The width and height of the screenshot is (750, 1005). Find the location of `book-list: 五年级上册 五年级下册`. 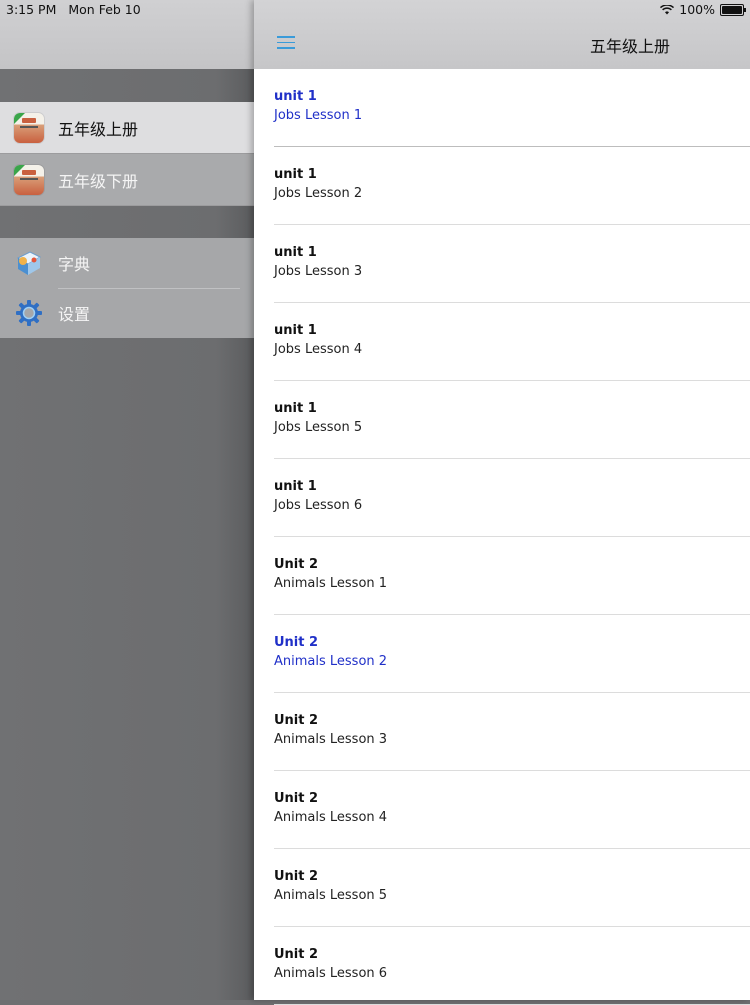

book-list: 五年级上册 五年级下册 is located at coordinates (127, 154).